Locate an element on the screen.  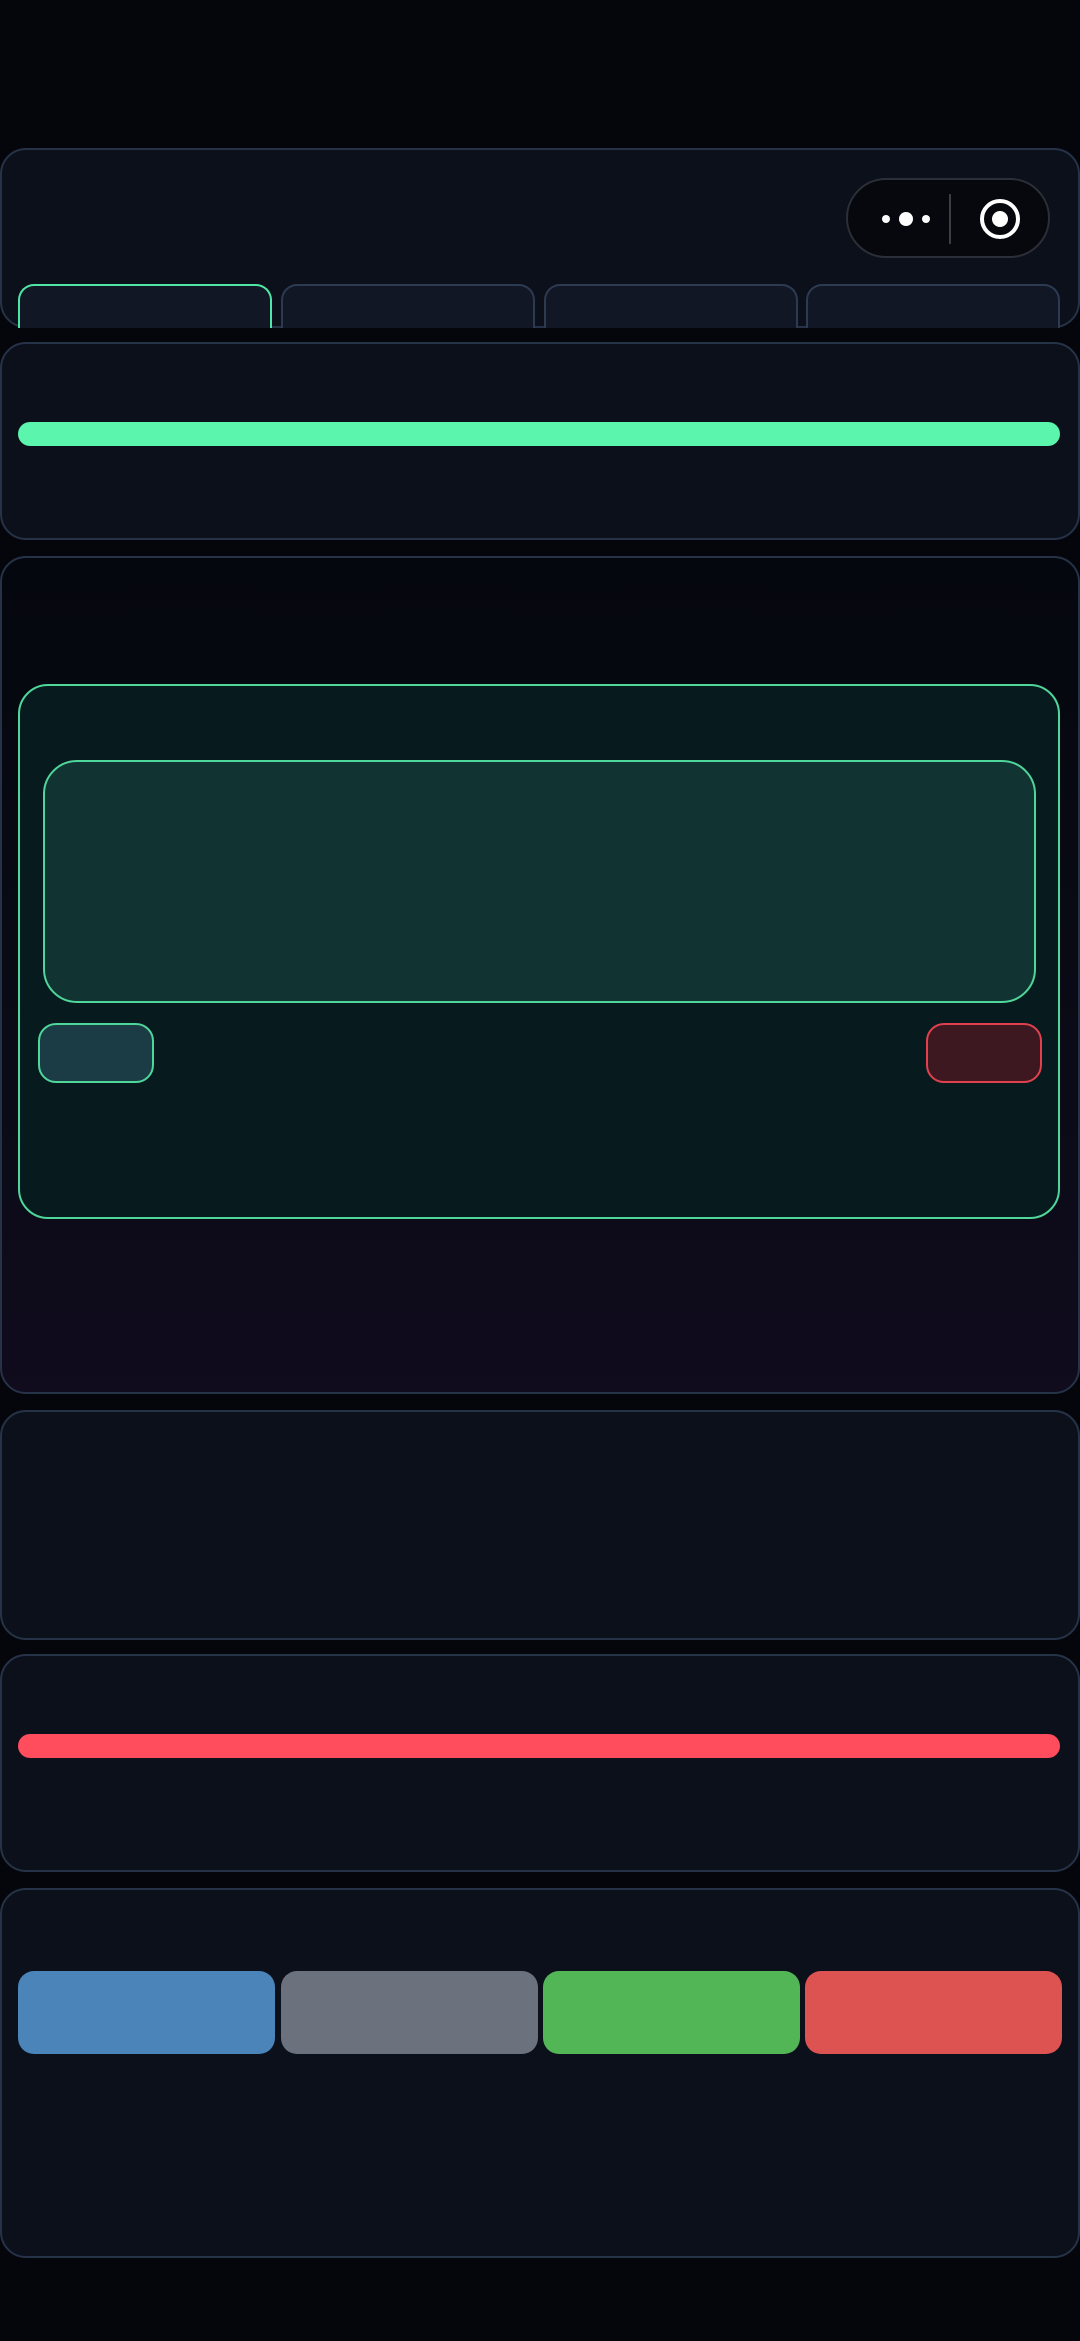
danger-panel is located at coordinates (540, 1763).